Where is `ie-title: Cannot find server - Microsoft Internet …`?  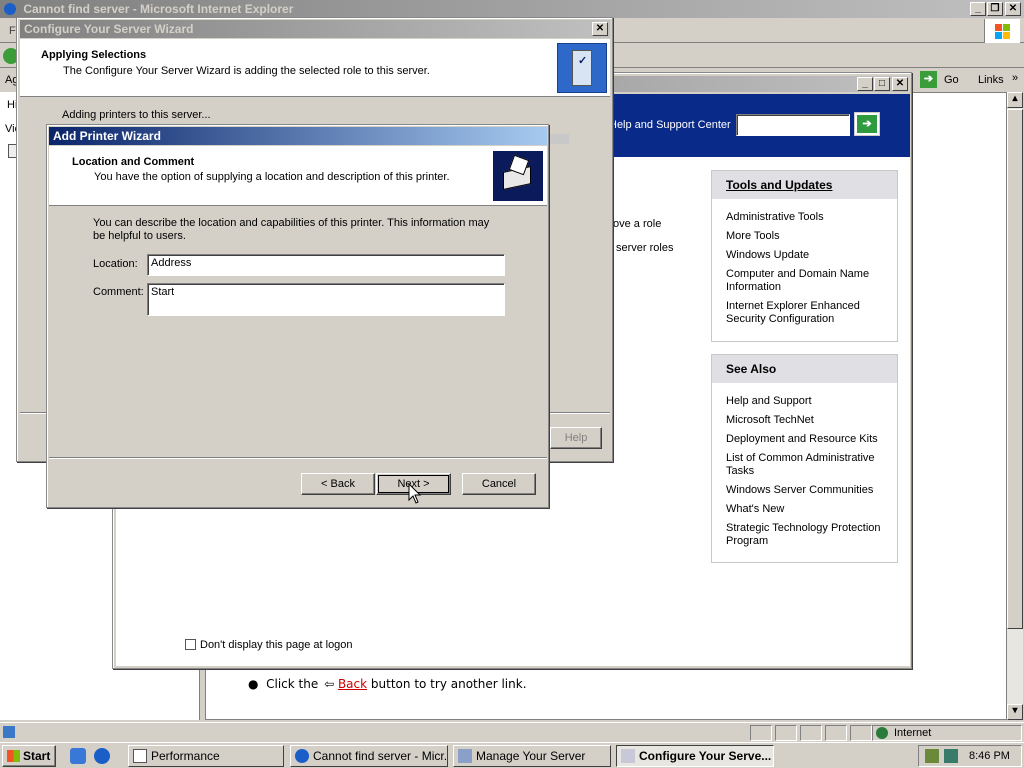
ie-title: Cannot find server - Microsoft Internet … is located at coordinates (158, 9).